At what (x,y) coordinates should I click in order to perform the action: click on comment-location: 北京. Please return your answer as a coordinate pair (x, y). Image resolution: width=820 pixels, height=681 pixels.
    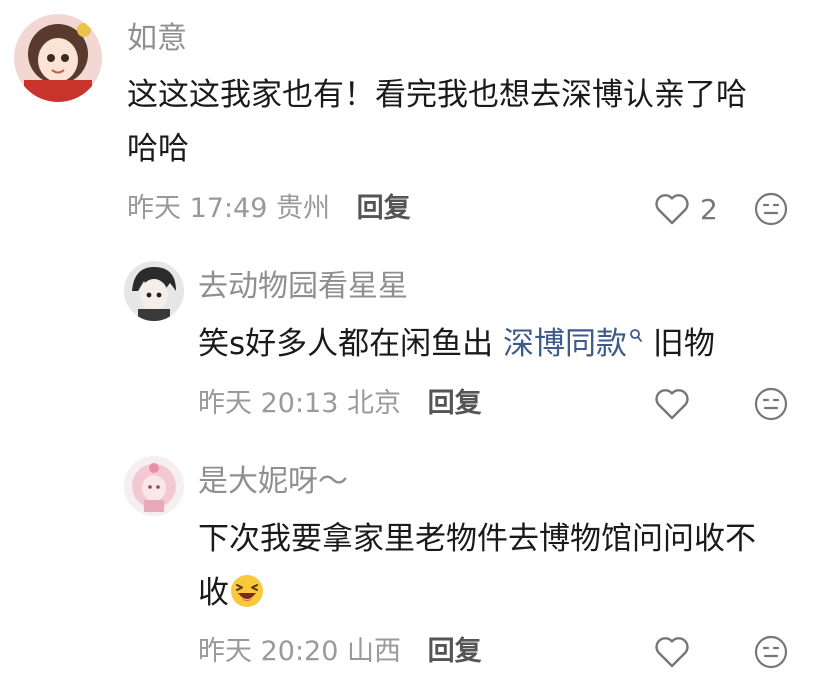
    Looking at the image, I should click on (374, 403).